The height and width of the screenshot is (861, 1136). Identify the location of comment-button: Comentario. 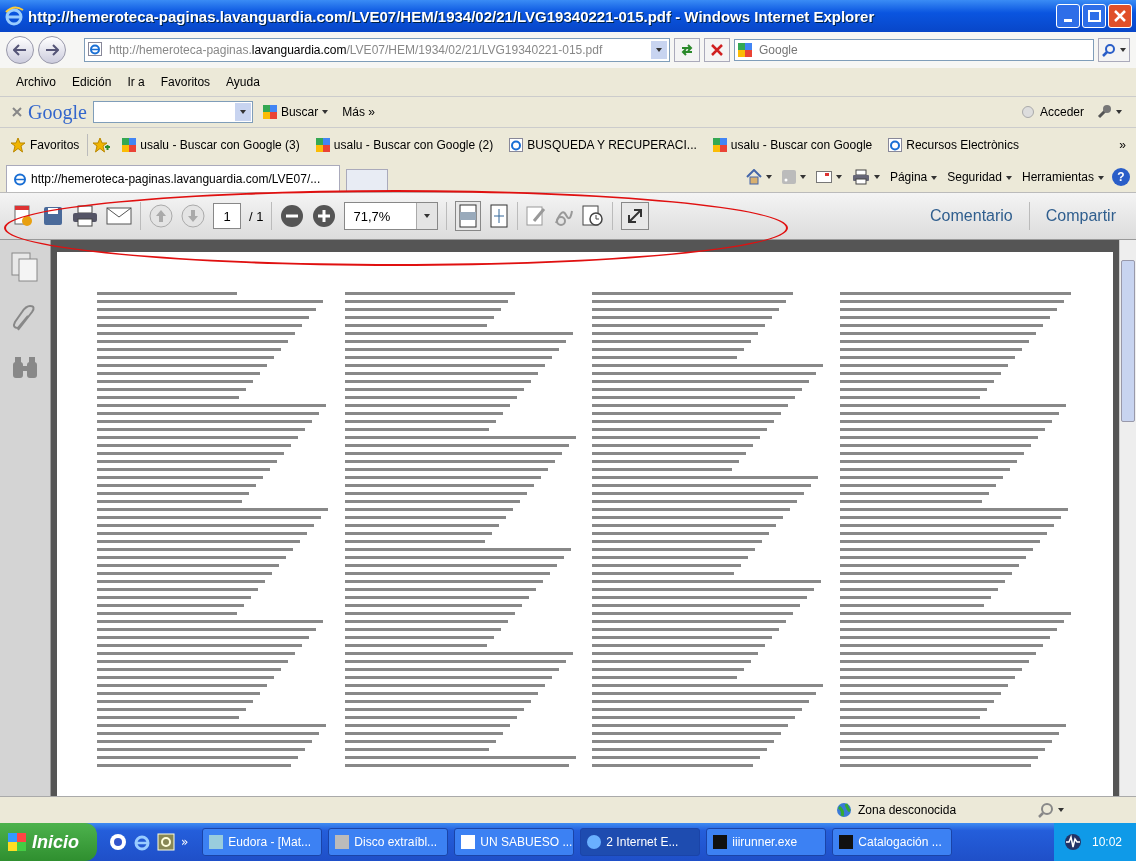
(971, 216).